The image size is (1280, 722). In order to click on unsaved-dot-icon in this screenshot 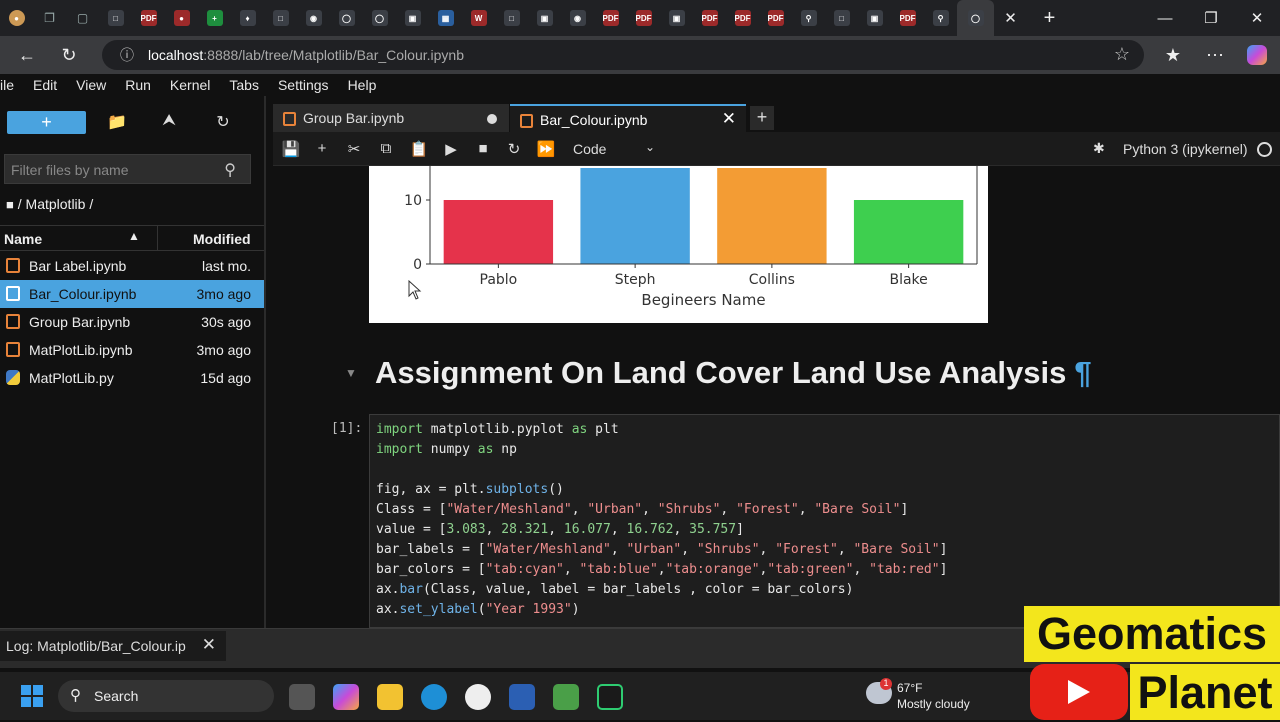, I will do `click(492, 119)`.